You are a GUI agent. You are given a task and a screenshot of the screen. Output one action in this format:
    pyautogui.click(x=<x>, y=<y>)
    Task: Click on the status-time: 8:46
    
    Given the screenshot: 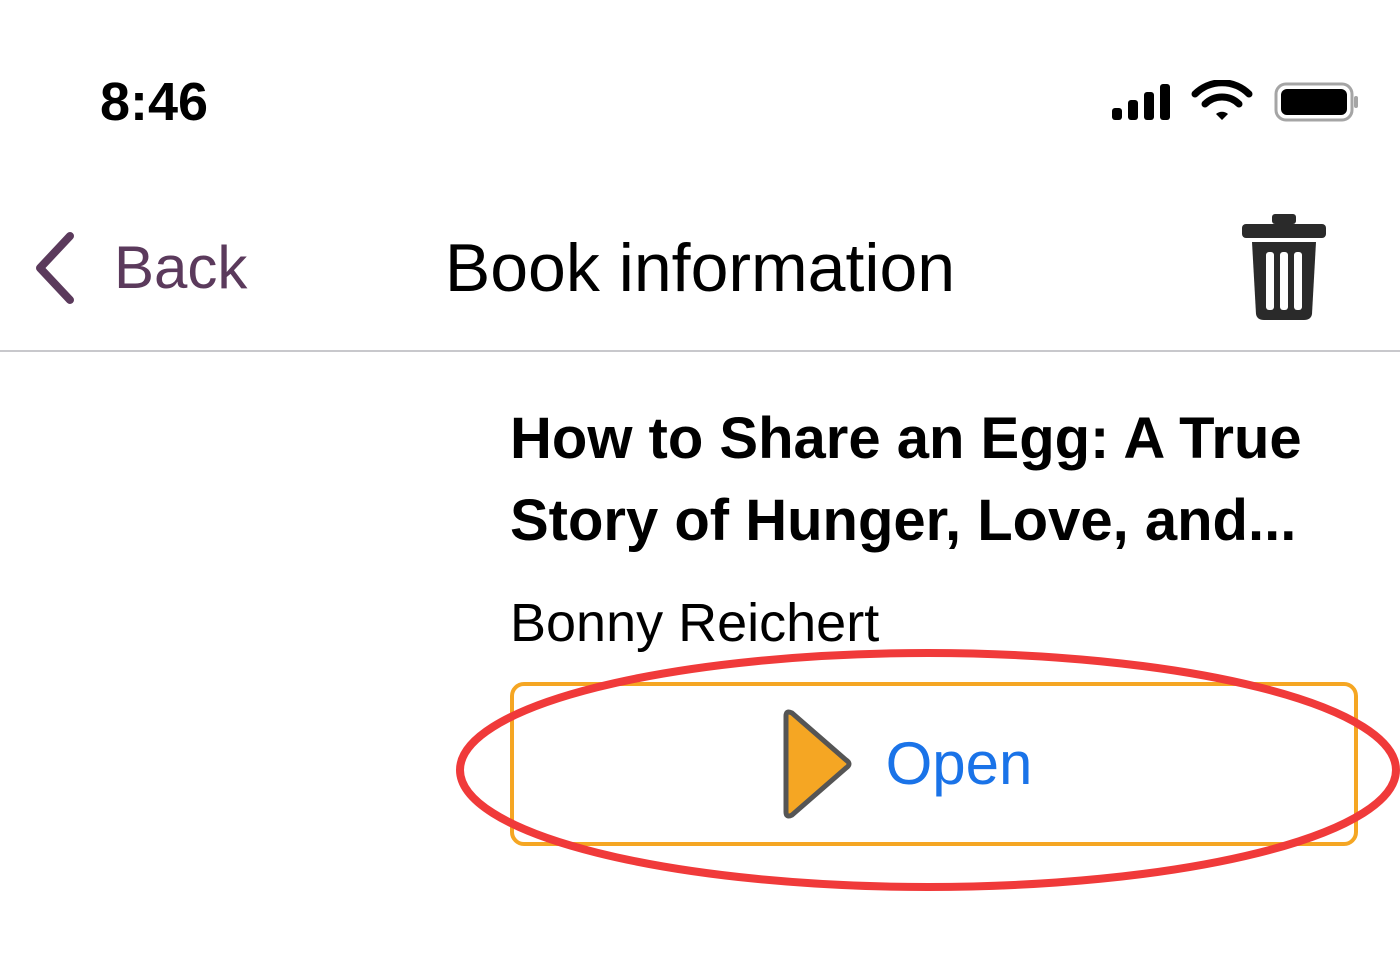 What is the action you would take?
    pyautogui.click(x=154, y=102)
    